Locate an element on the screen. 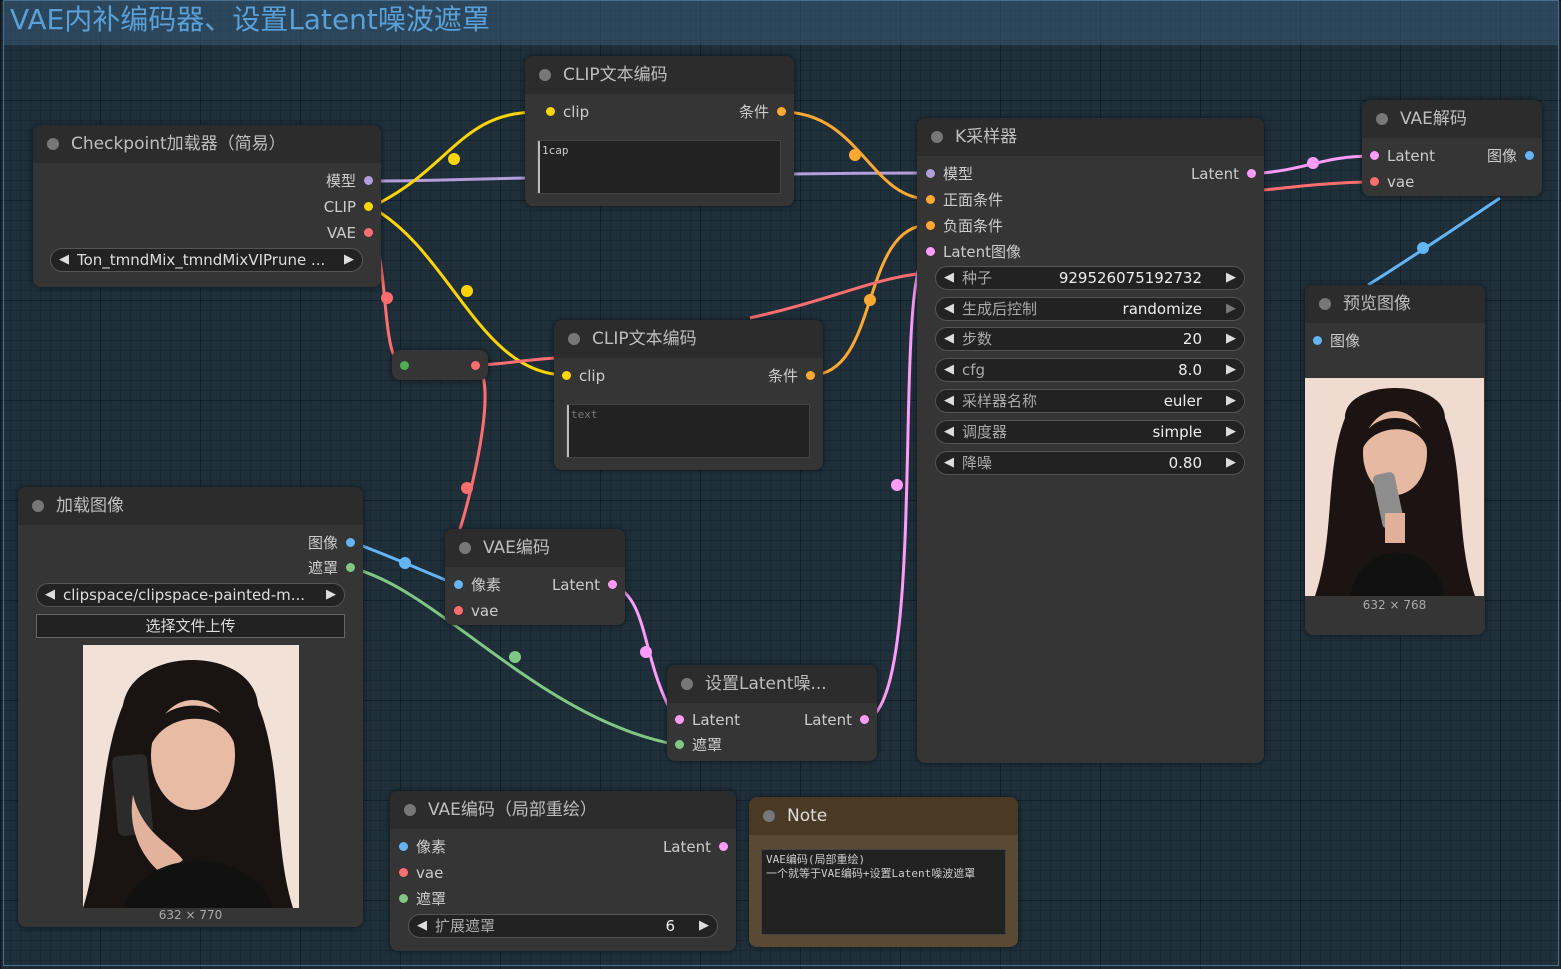 The height and width of the screenshot is (969, 1561). note-textarea: VAE编码(局部重绘) 一个就等于VAE编码+设置Latent噪波遮罩 is located at coordinates (883, 892).